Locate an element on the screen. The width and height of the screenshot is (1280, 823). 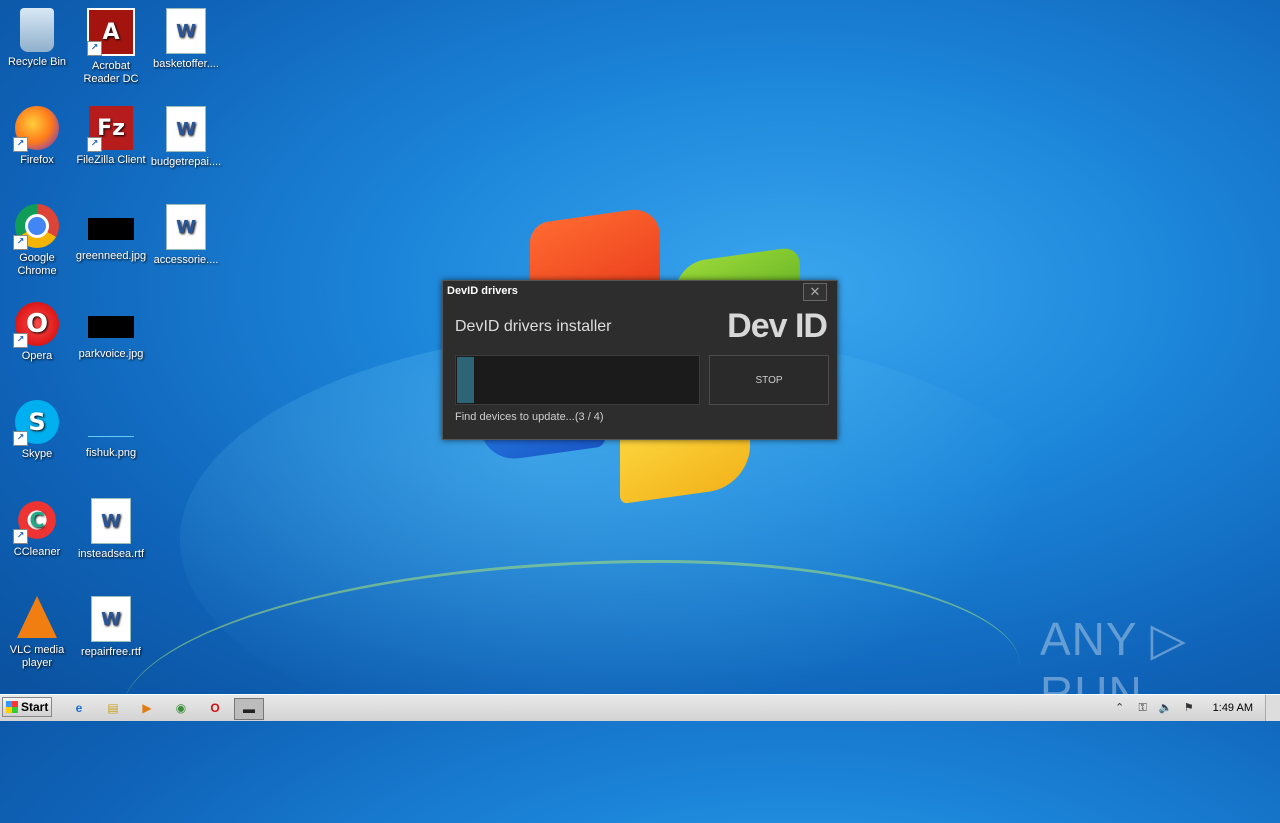
progress-bar is located at coordinates (577, 380).